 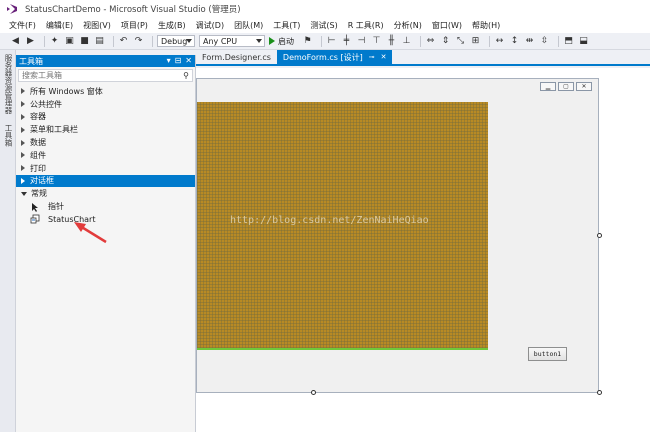 I want to click on watermark: http://blog.csdn.net/ZenNaiHeQiao, so click(x=329, y=220).